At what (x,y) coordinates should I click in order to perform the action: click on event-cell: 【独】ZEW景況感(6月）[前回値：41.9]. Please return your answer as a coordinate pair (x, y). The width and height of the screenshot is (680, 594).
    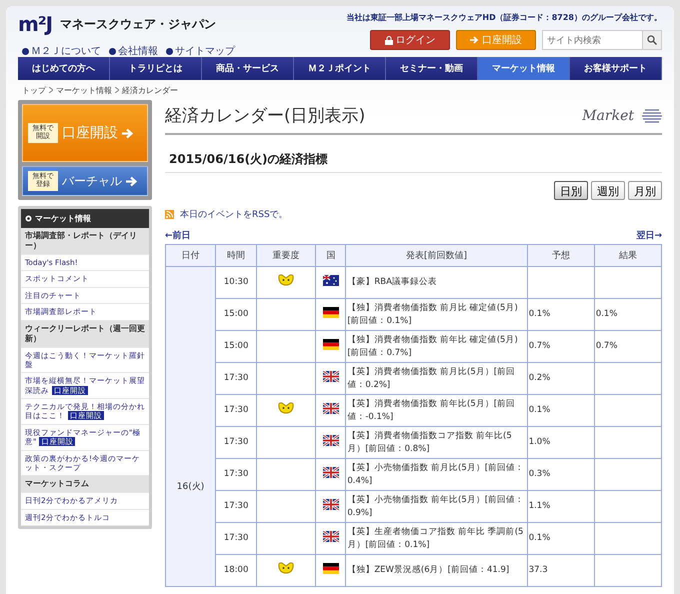
    Looking at the image, I should click on (437, 570).